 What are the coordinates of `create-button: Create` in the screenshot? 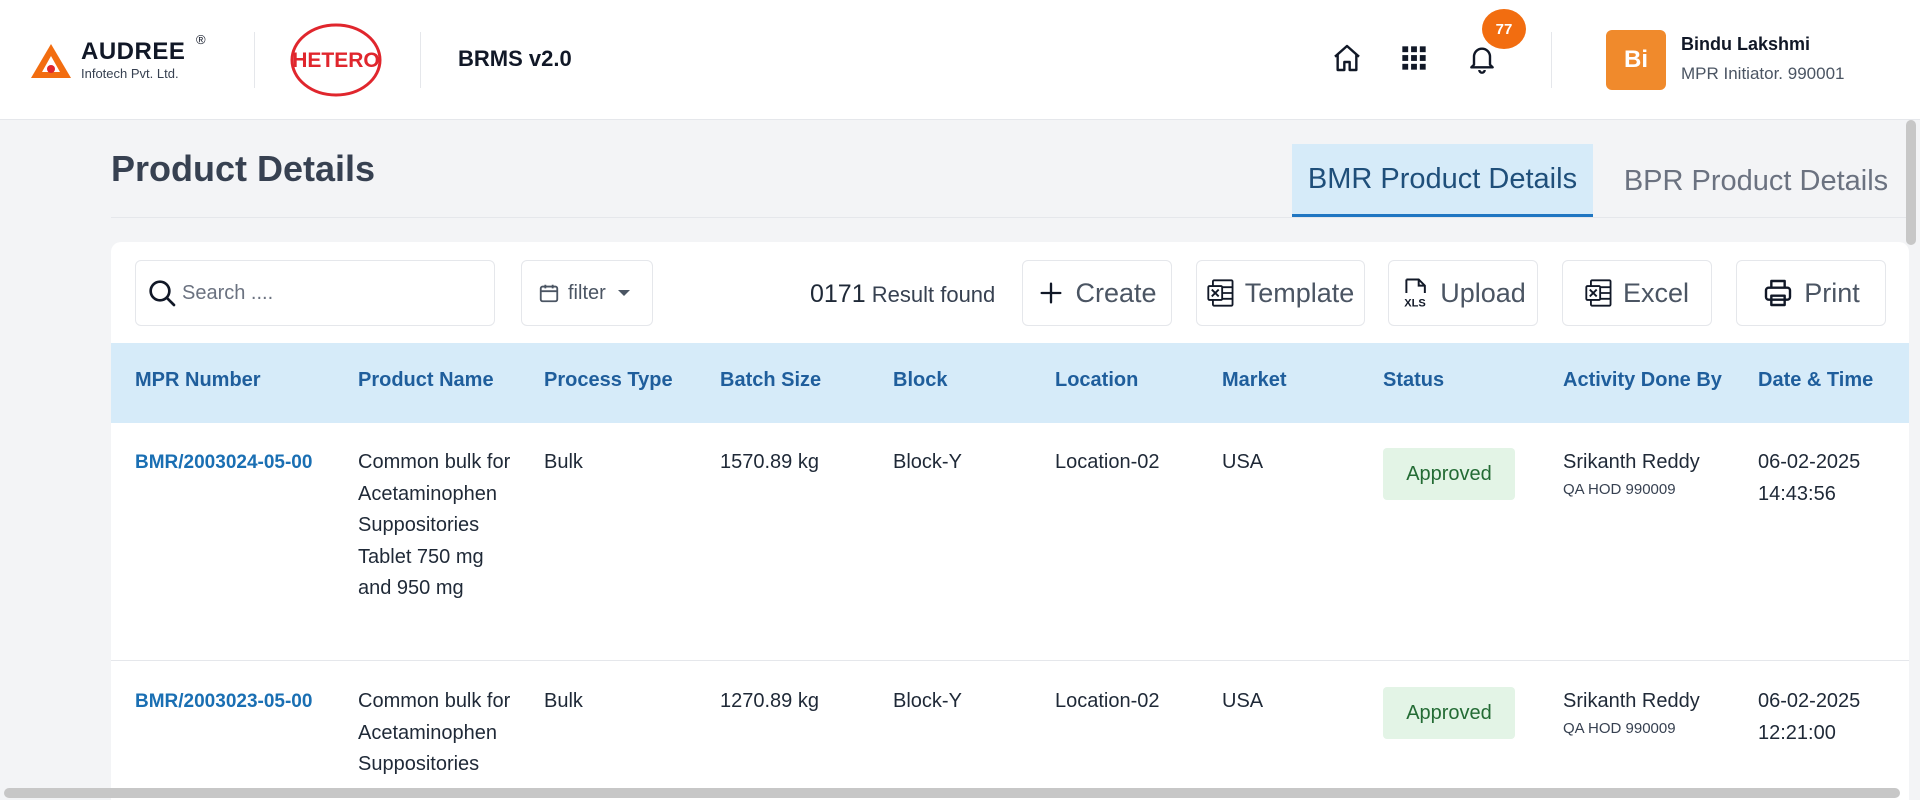 It's located at (1097, 293).